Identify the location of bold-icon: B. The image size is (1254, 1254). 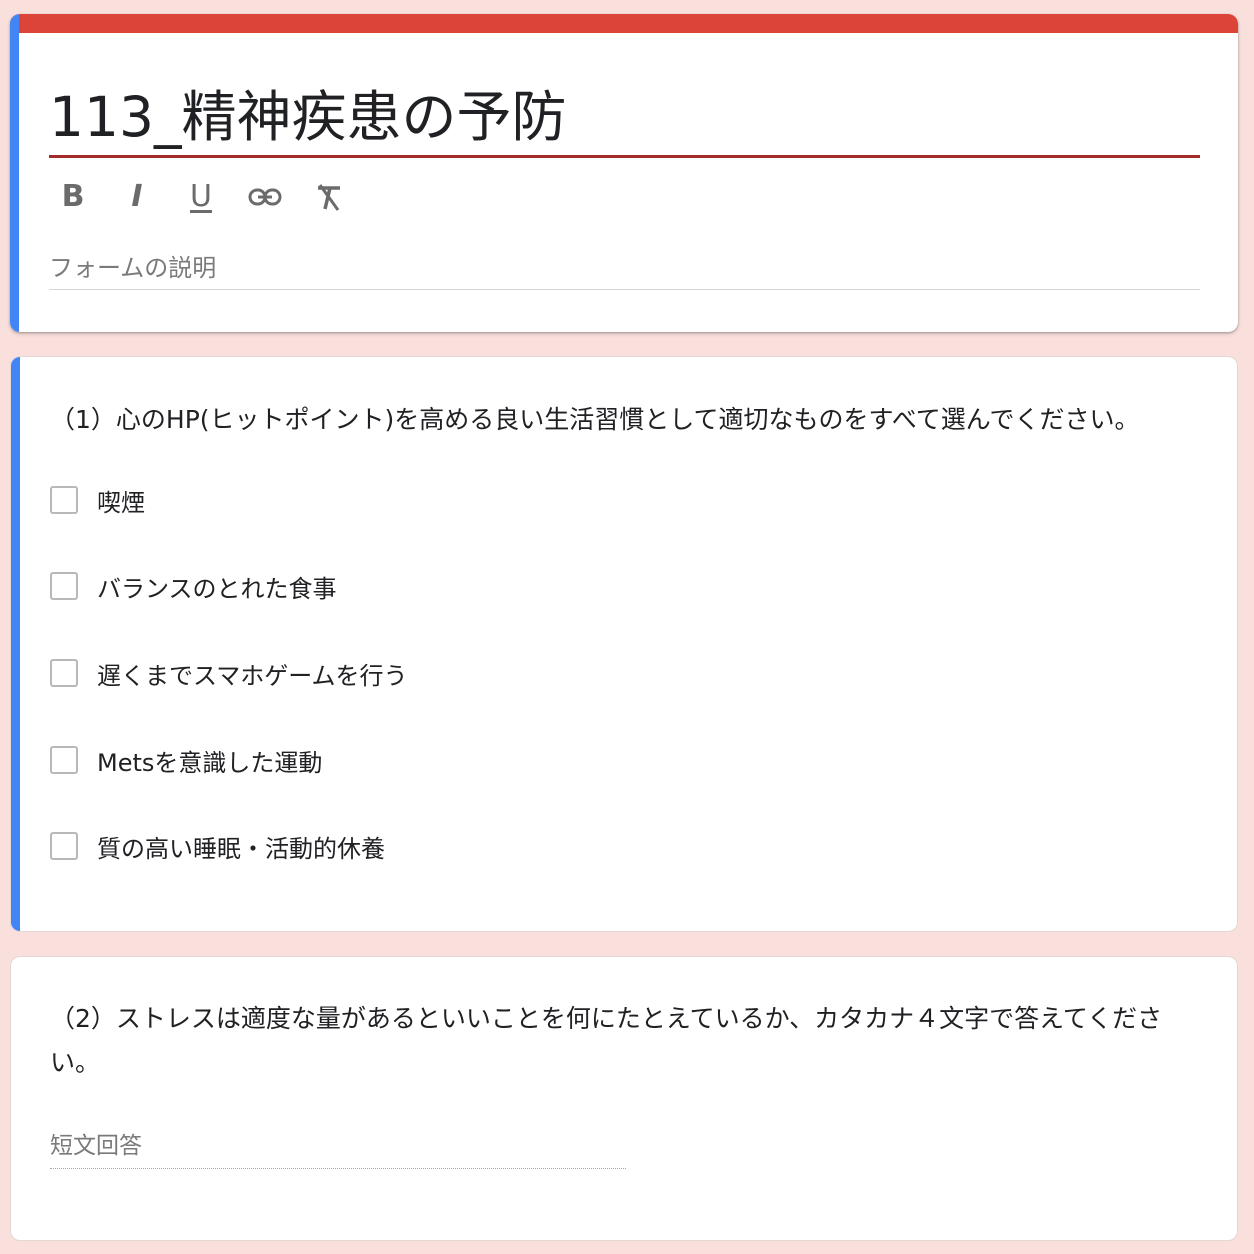
(73, 196).